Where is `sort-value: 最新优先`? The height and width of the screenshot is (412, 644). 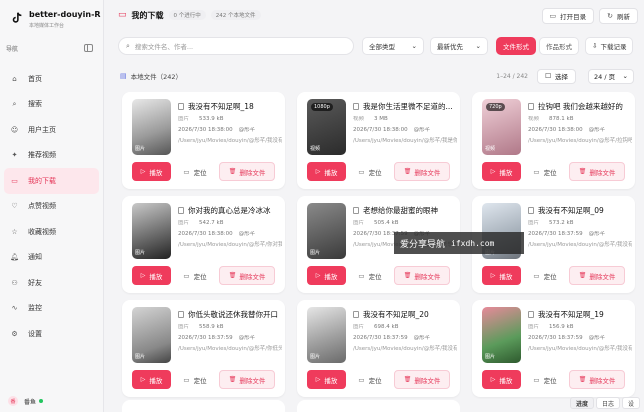
sort-value: 最新优先 is located at coordinates (450, 47).